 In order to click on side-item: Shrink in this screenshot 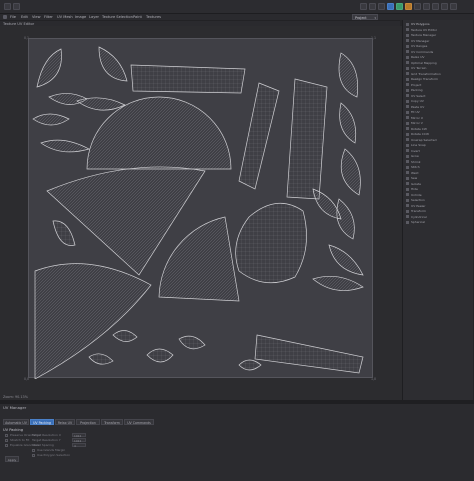, I will do `click(433, 162)`.